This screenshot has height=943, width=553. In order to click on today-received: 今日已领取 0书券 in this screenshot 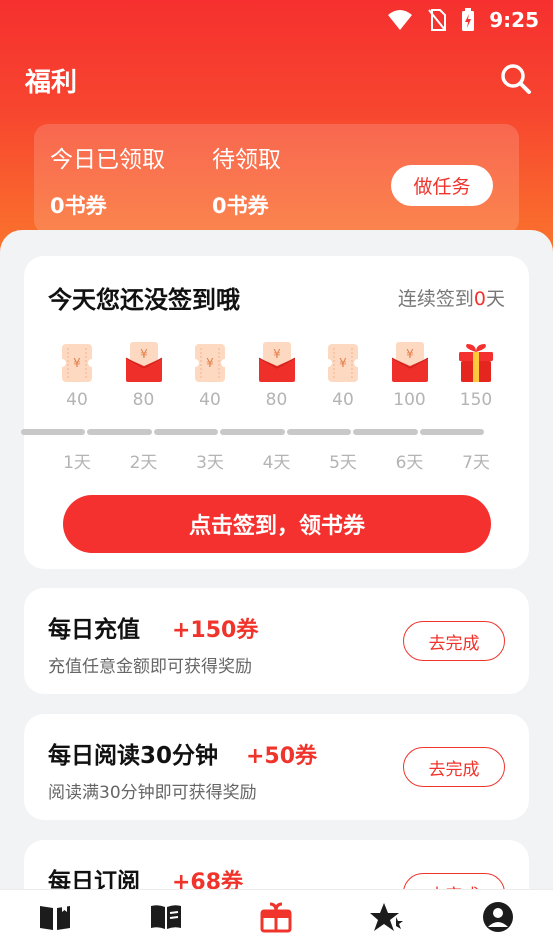, I will do `click(107, 180)`.